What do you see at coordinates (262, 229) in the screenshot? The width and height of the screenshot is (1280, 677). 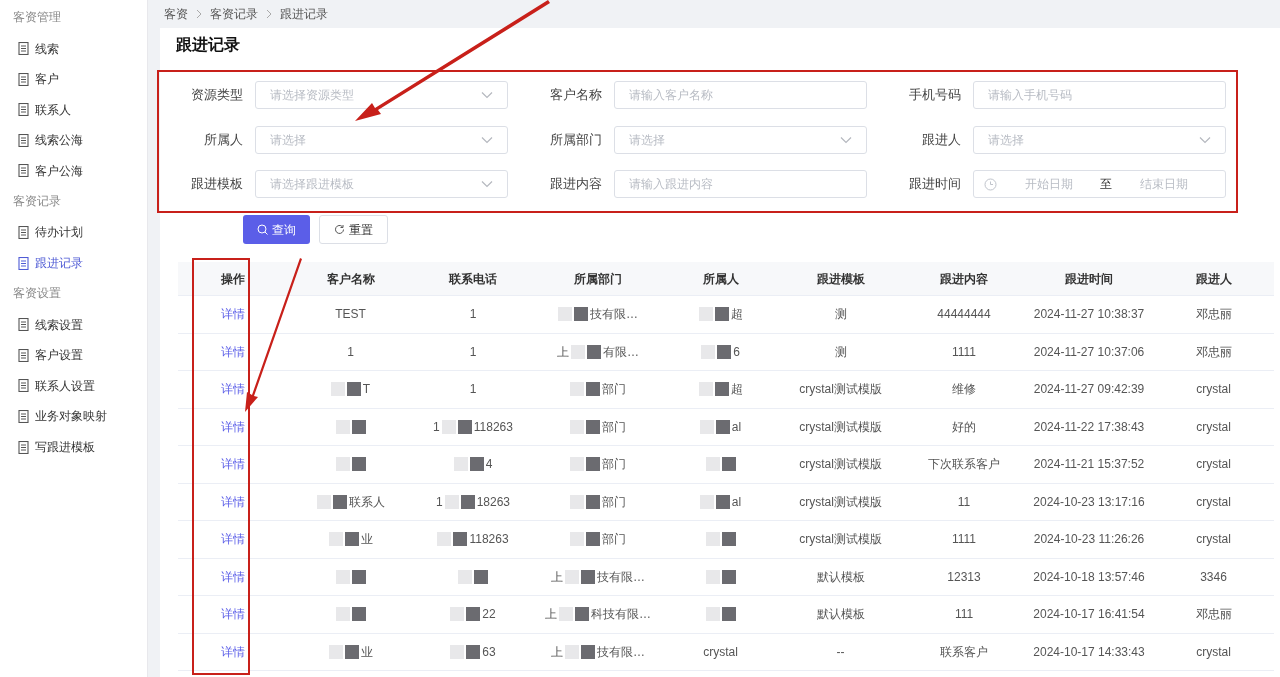 I see `search-icon` at bounding box center [262, 229].